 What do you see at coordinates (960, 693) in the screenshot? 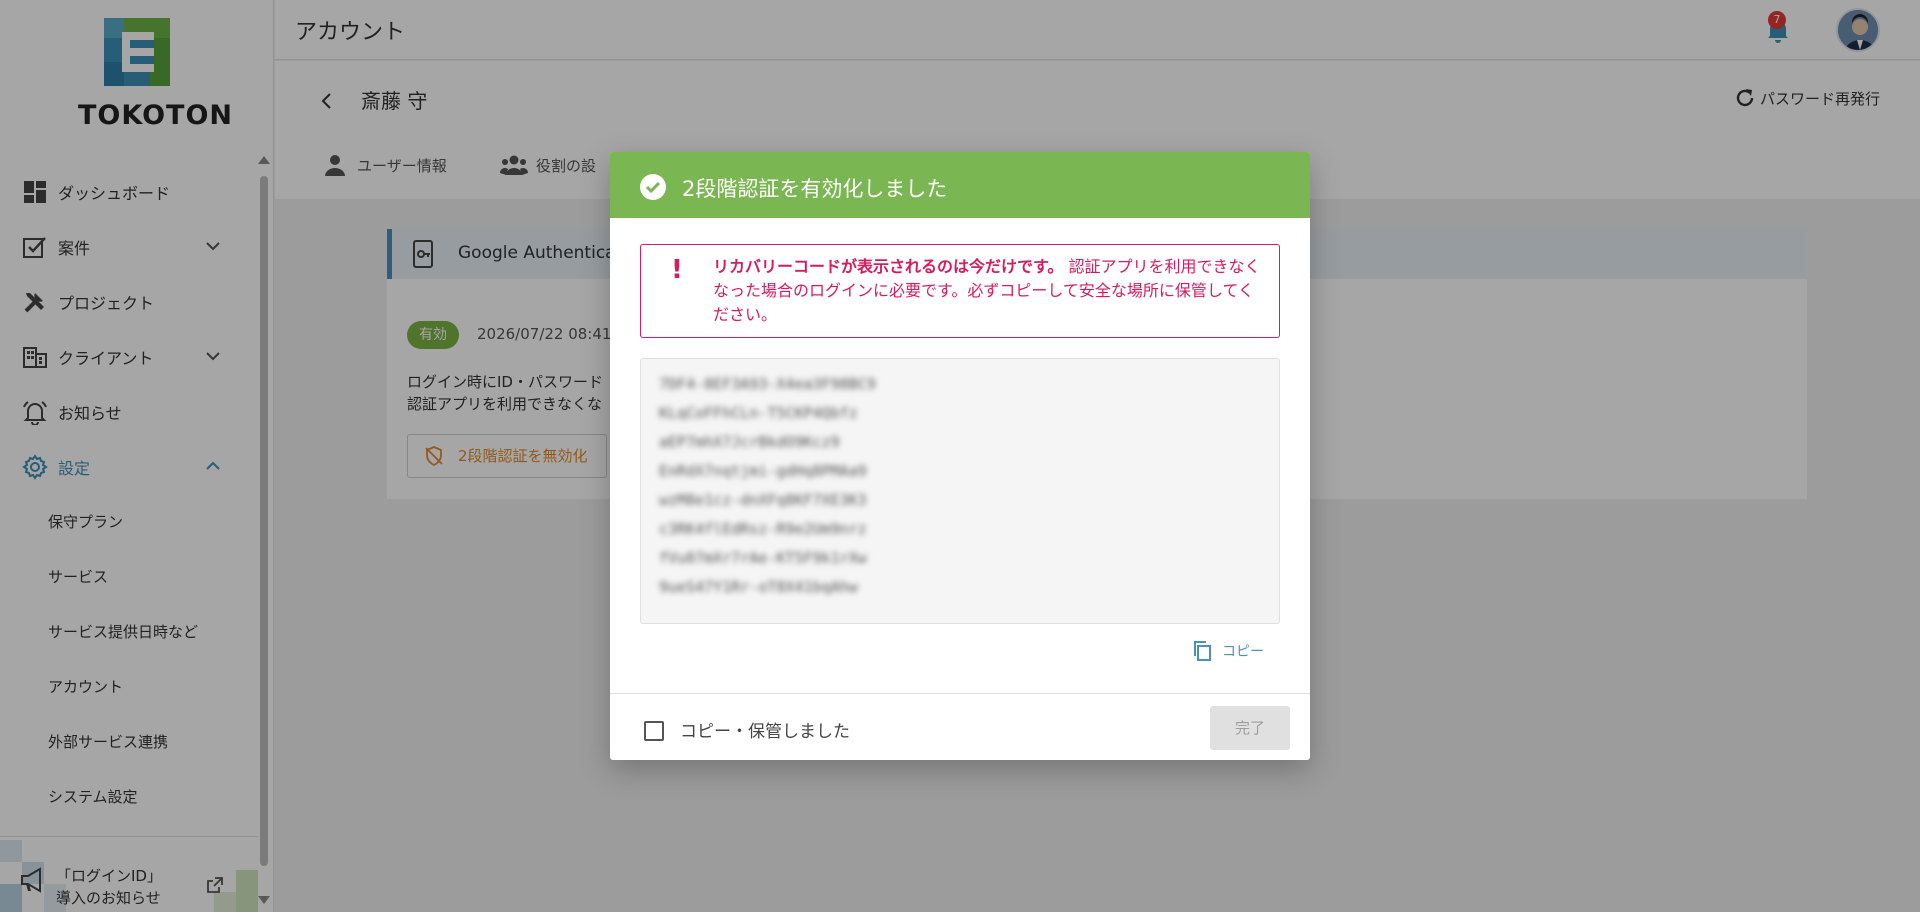
I see `dialog-divider` at bounding box center [960, 693].